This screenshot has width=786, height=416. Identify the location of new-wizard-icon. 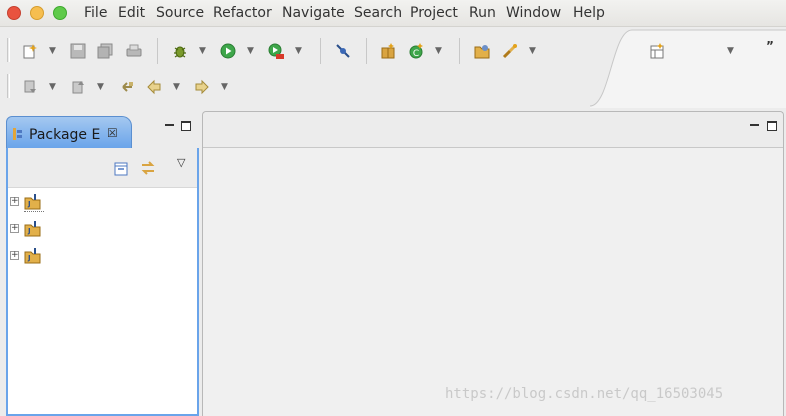
(30, 51).